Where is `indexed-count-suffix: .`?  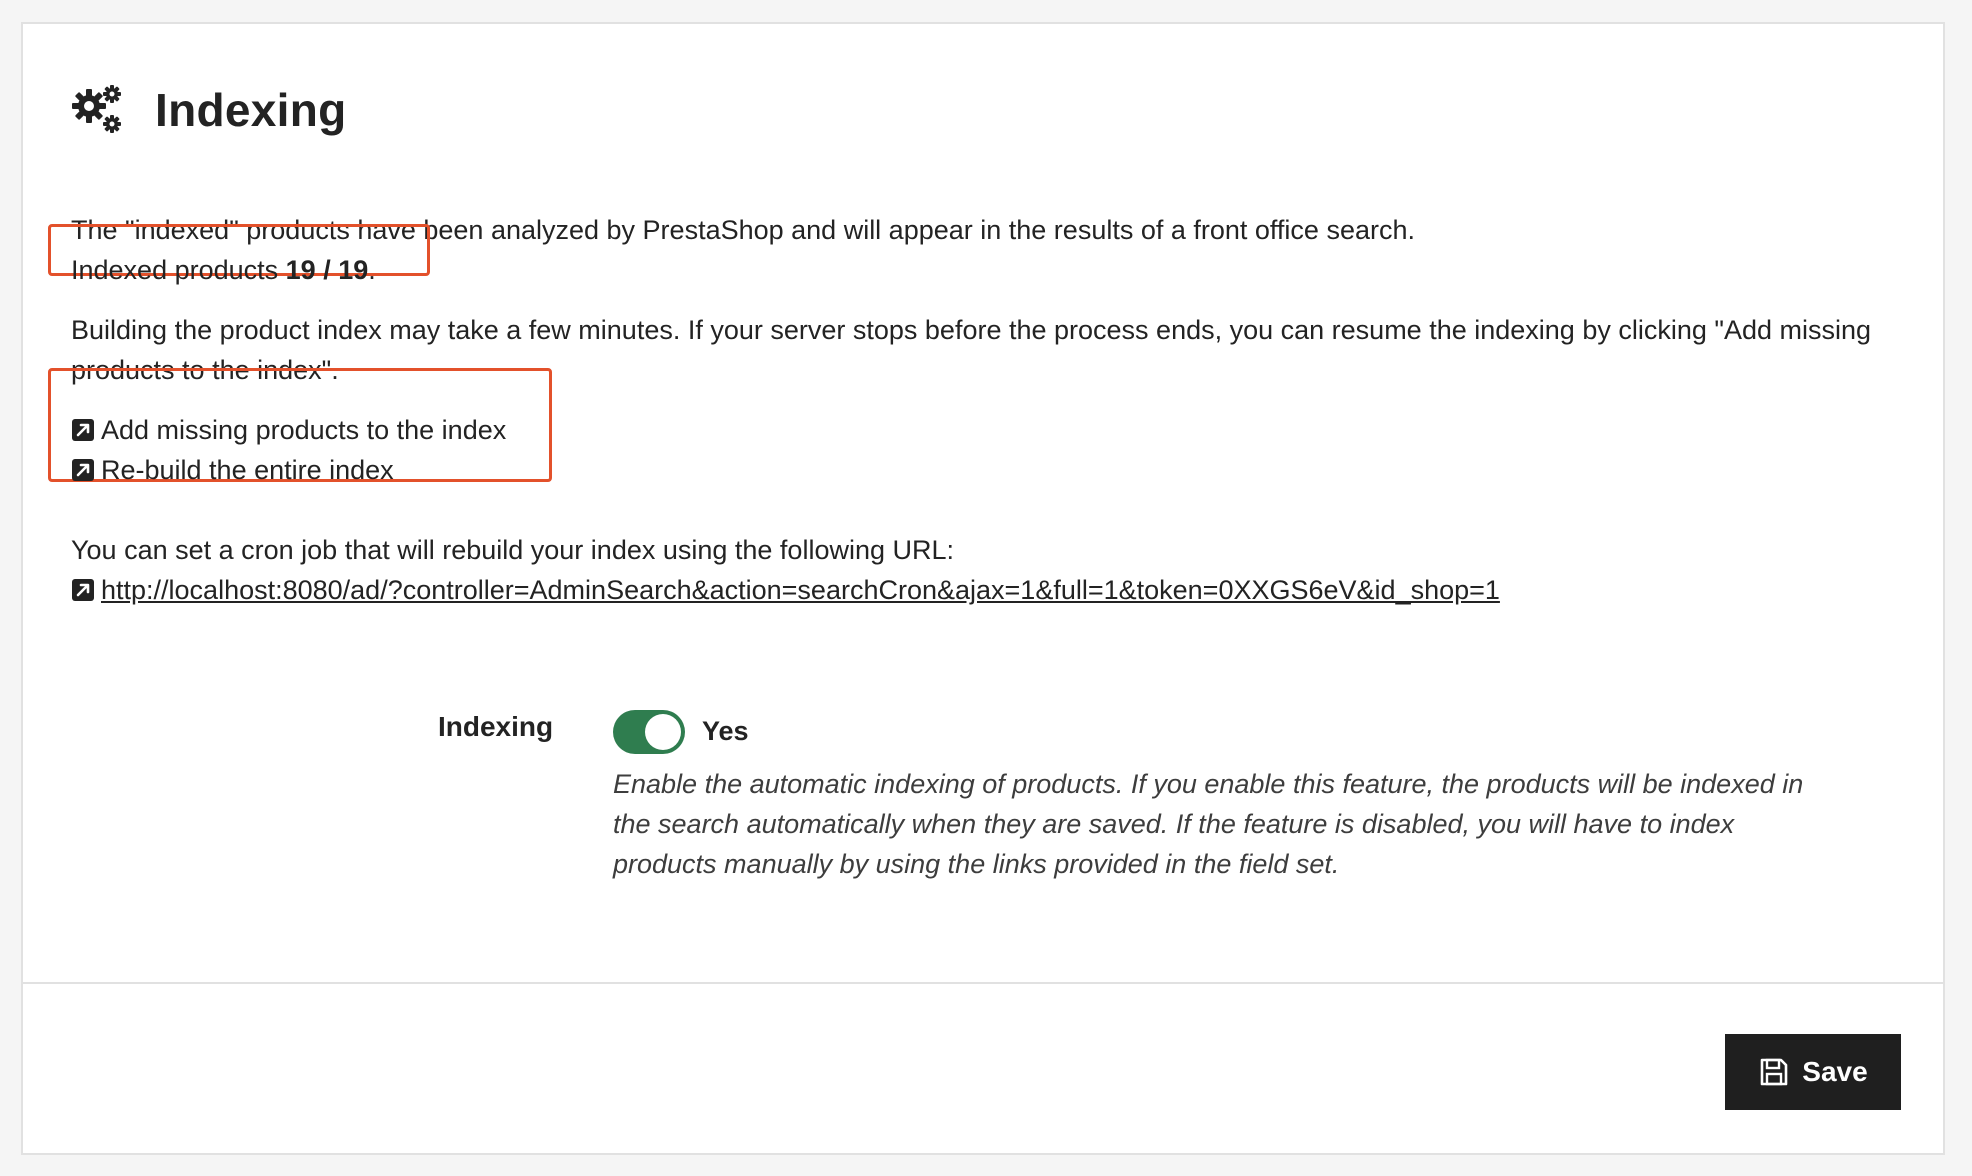
indexed-count-suffix: . is located at coordinates (372, 270).